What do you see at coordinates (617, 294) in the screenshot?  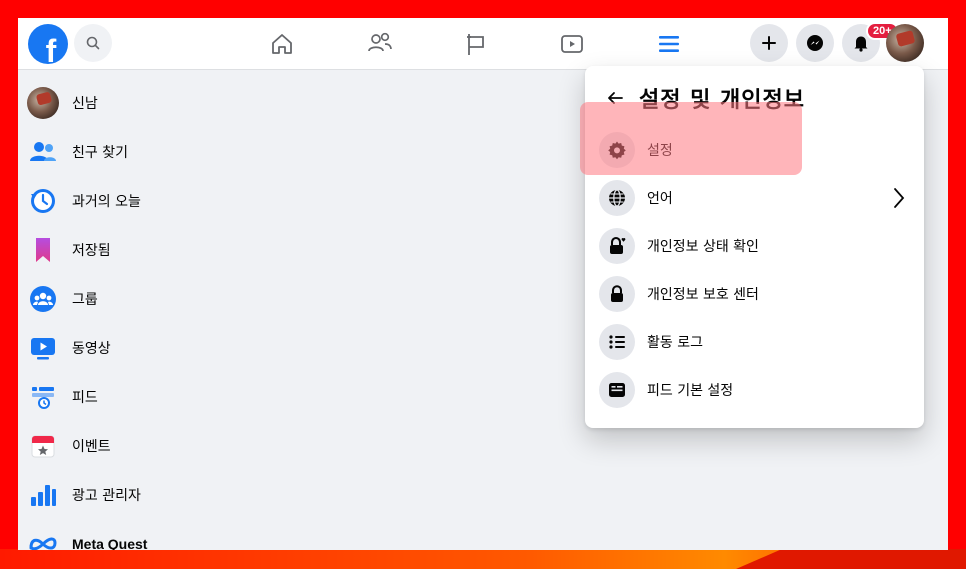 I see `lock-icon` at bounding box center [617, 294].